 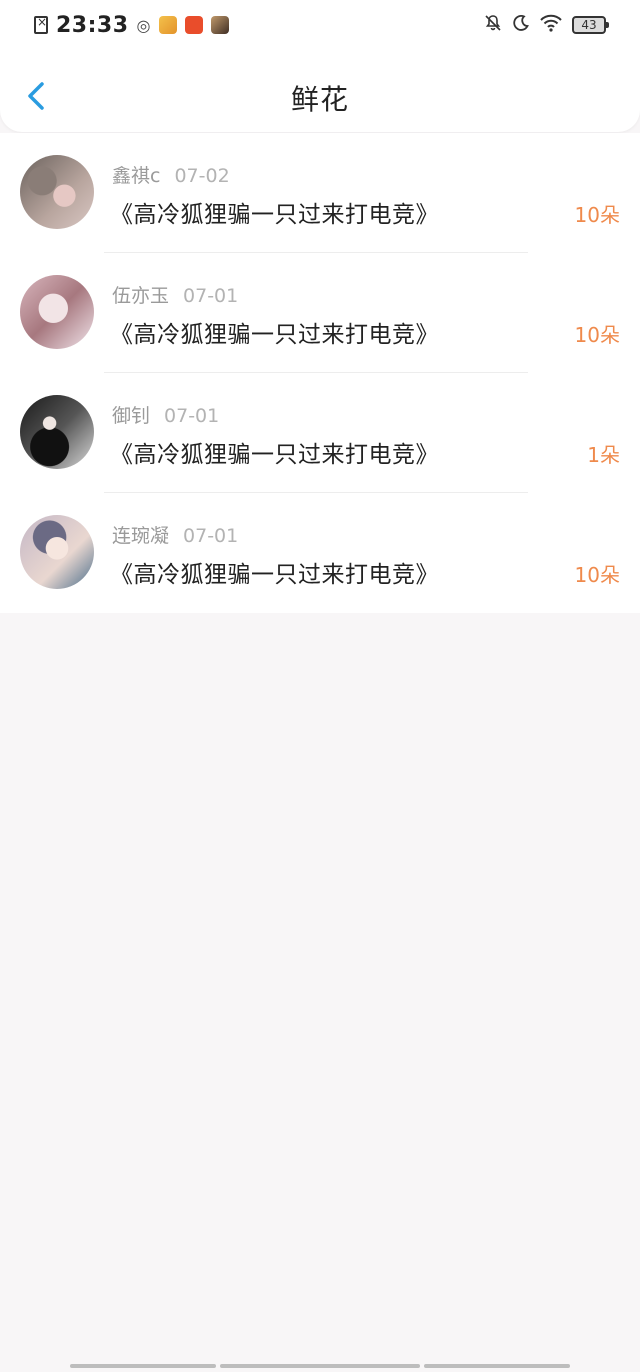 What do you see at coordinates (320, 553) in the screenshot?
I see `list-item: 连琬凝 07-01 《高冷狐狸骗一只过来打电竞》 10朵` at bounding box center [320, 553].